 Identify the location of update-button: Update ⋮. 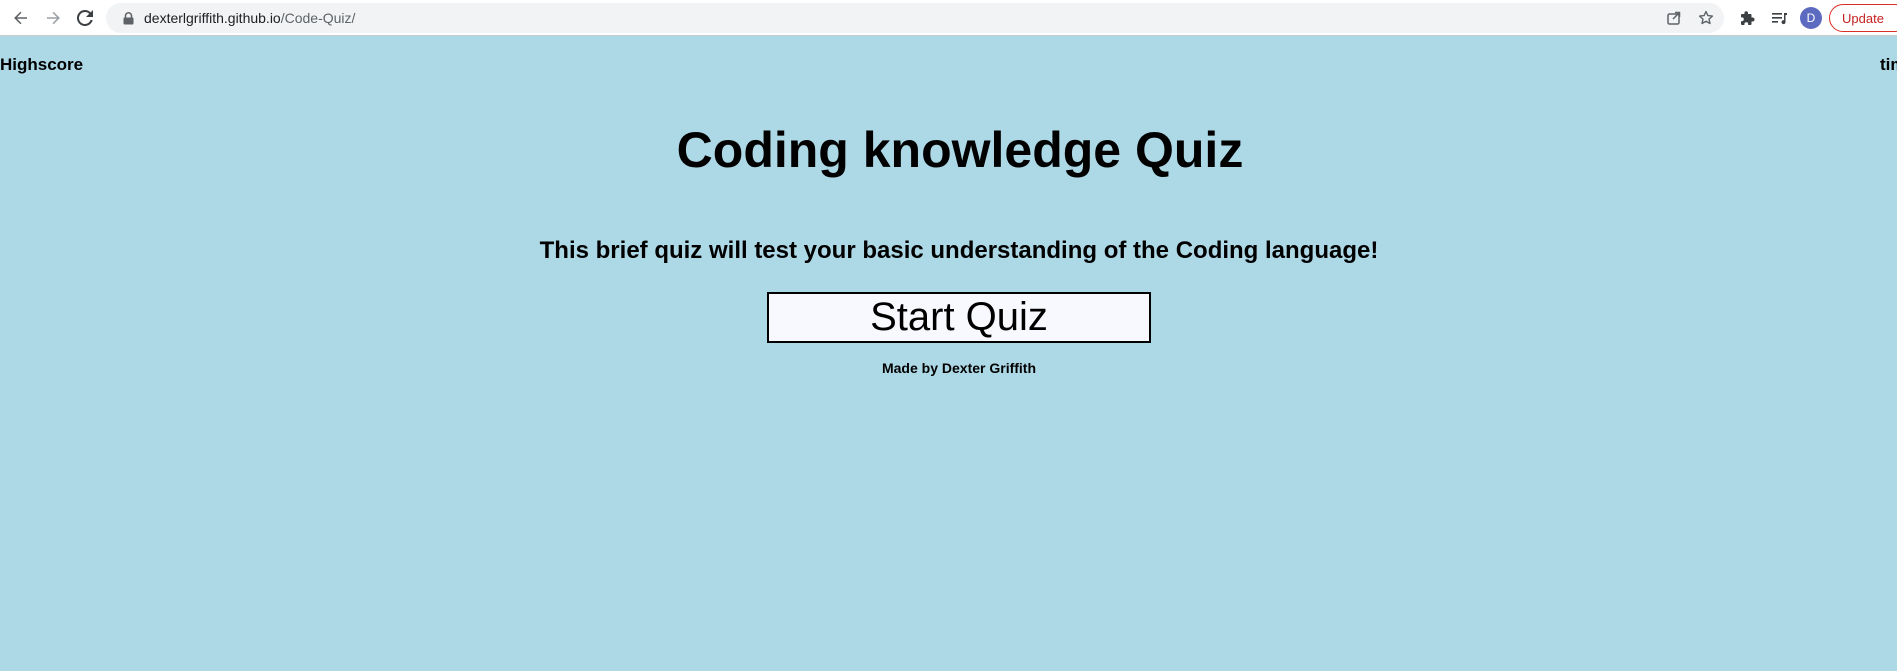
(1863, 18).